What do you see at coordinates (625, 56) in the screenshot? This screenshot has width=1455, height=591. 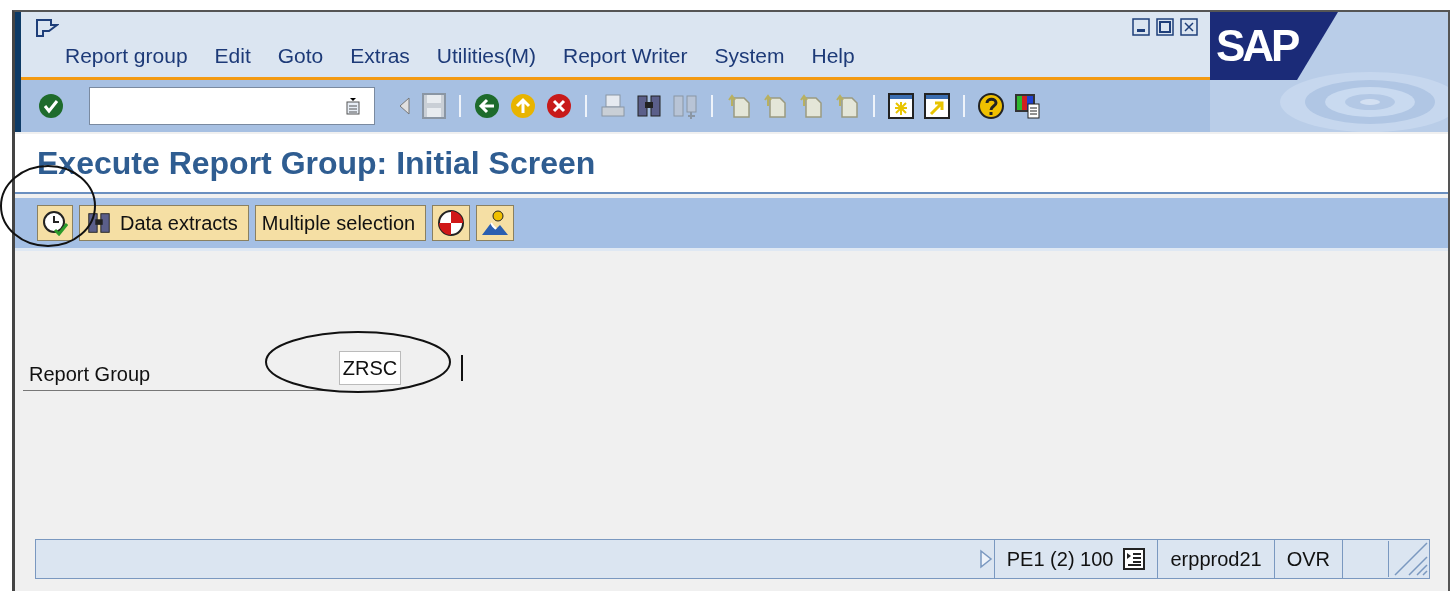 I see `menu-item: Report Writer` at bounding box center [625, 56].